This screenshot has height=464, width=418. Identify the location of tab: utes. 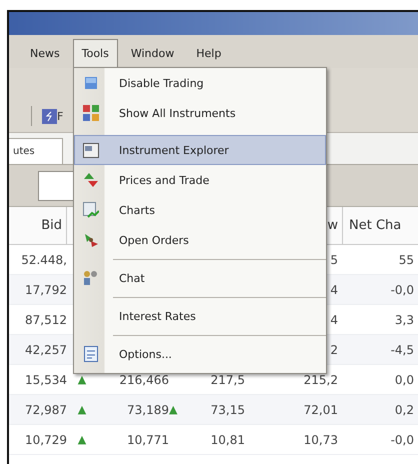
(36, 151).